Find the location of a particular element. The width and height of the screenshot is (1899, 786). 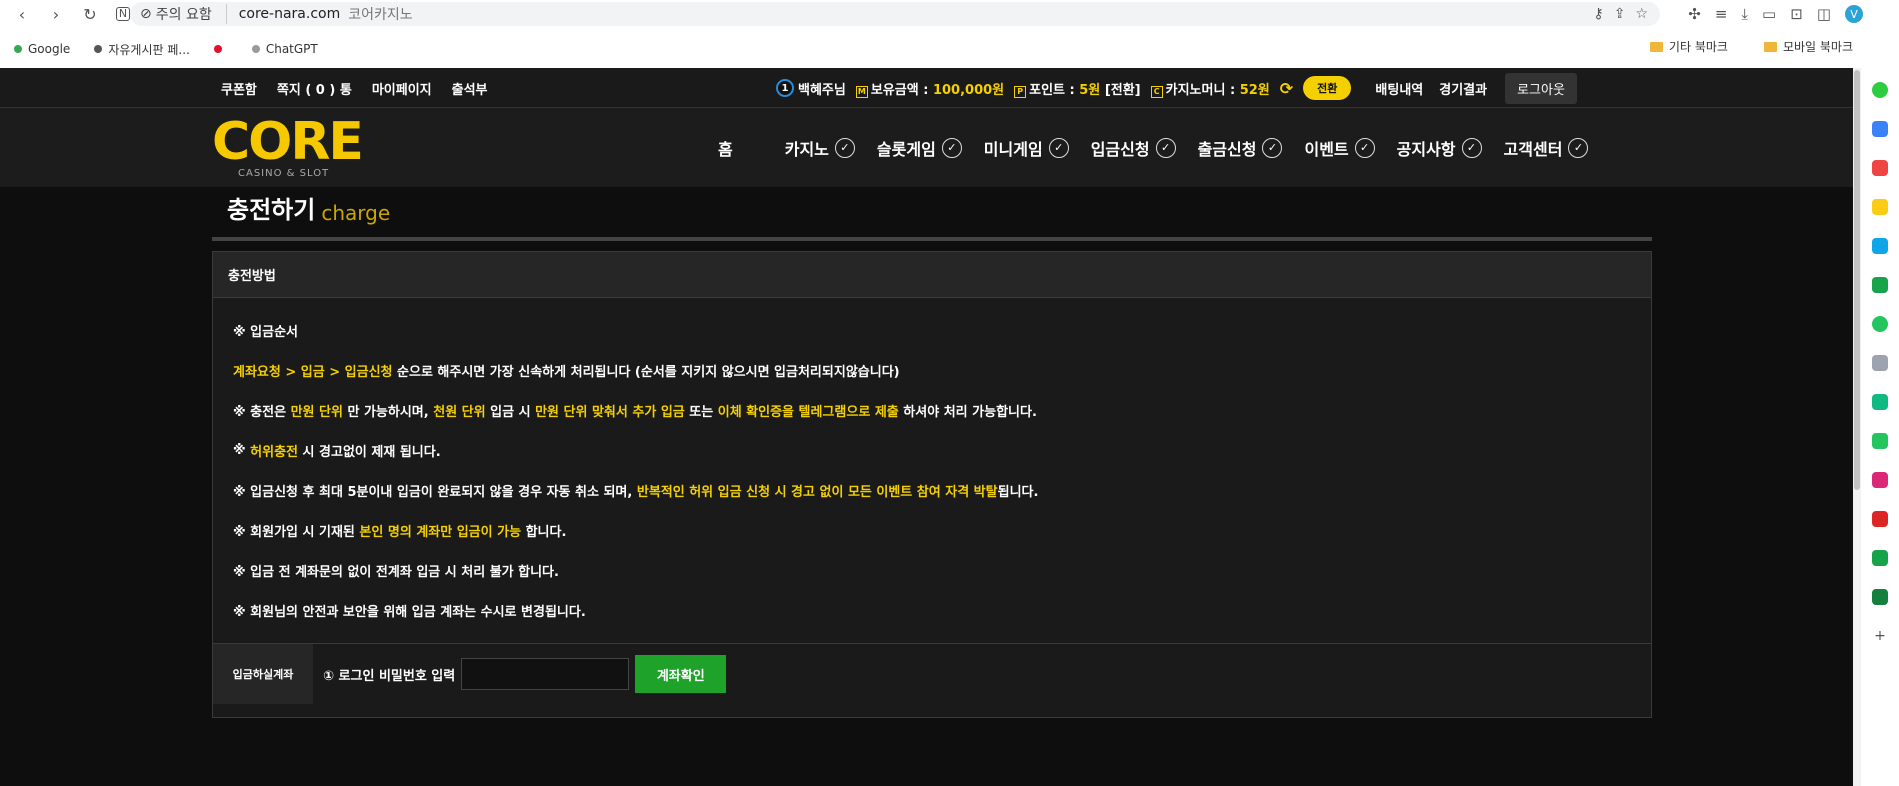

method-line: ※ 입금순서 is located at coordinates (932, 330).